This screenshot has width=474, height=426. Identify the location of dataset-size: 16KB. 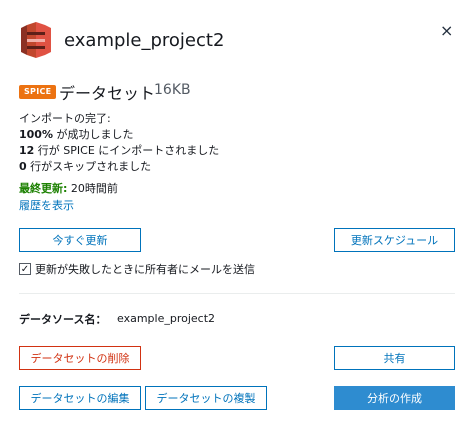
(172, 90).